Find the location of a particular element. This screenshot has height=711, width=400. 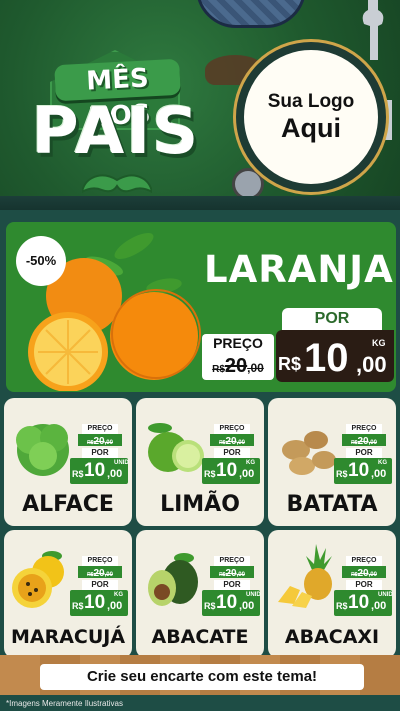

lime-image is located at coordinates (176, 447).